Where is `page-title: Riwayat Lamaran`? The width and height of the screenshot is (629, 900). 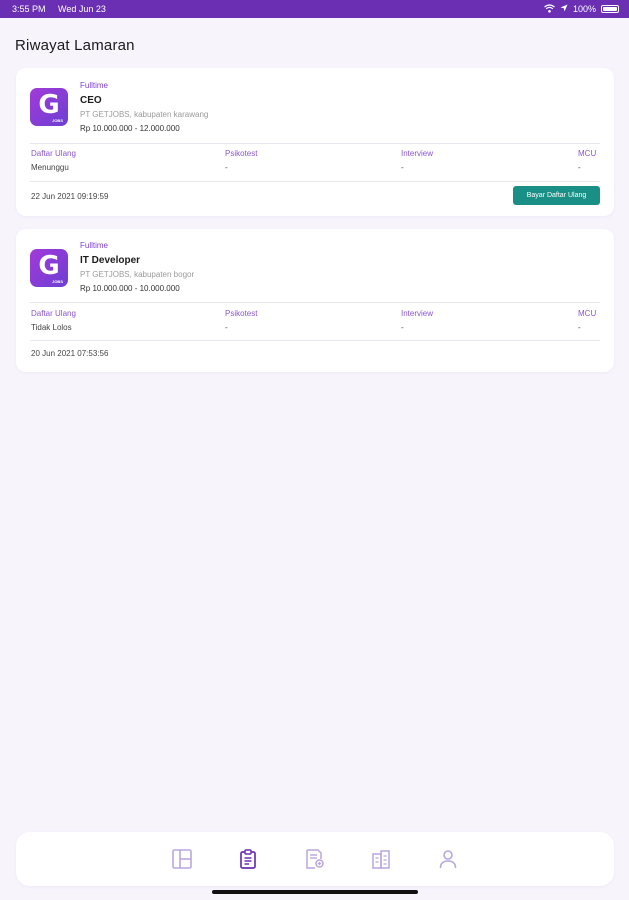
page-title: Riwayat Lamaran is located at coordinates (75, 45).